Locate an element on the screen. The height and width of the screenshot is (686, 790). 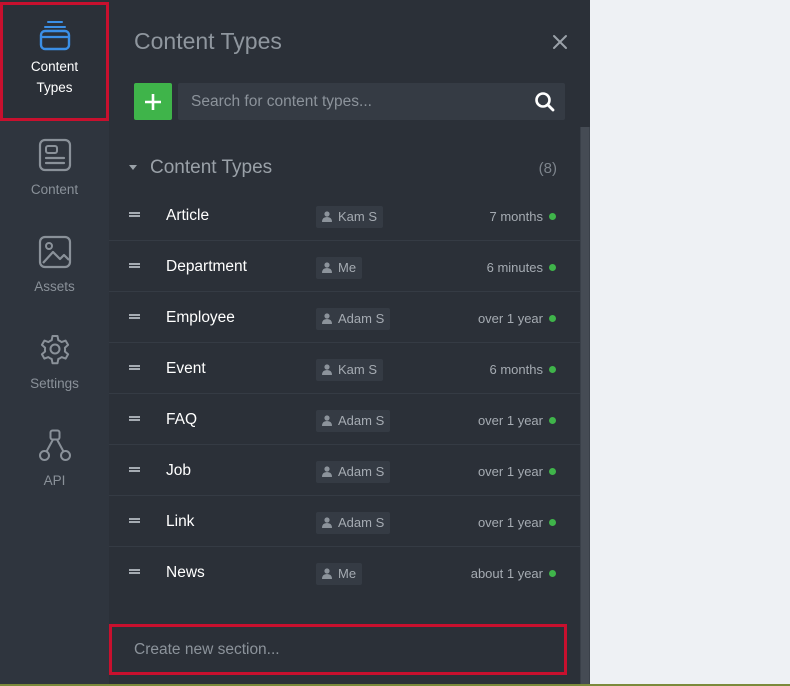
section-title: Content Types is located at coordinates (211, 167).